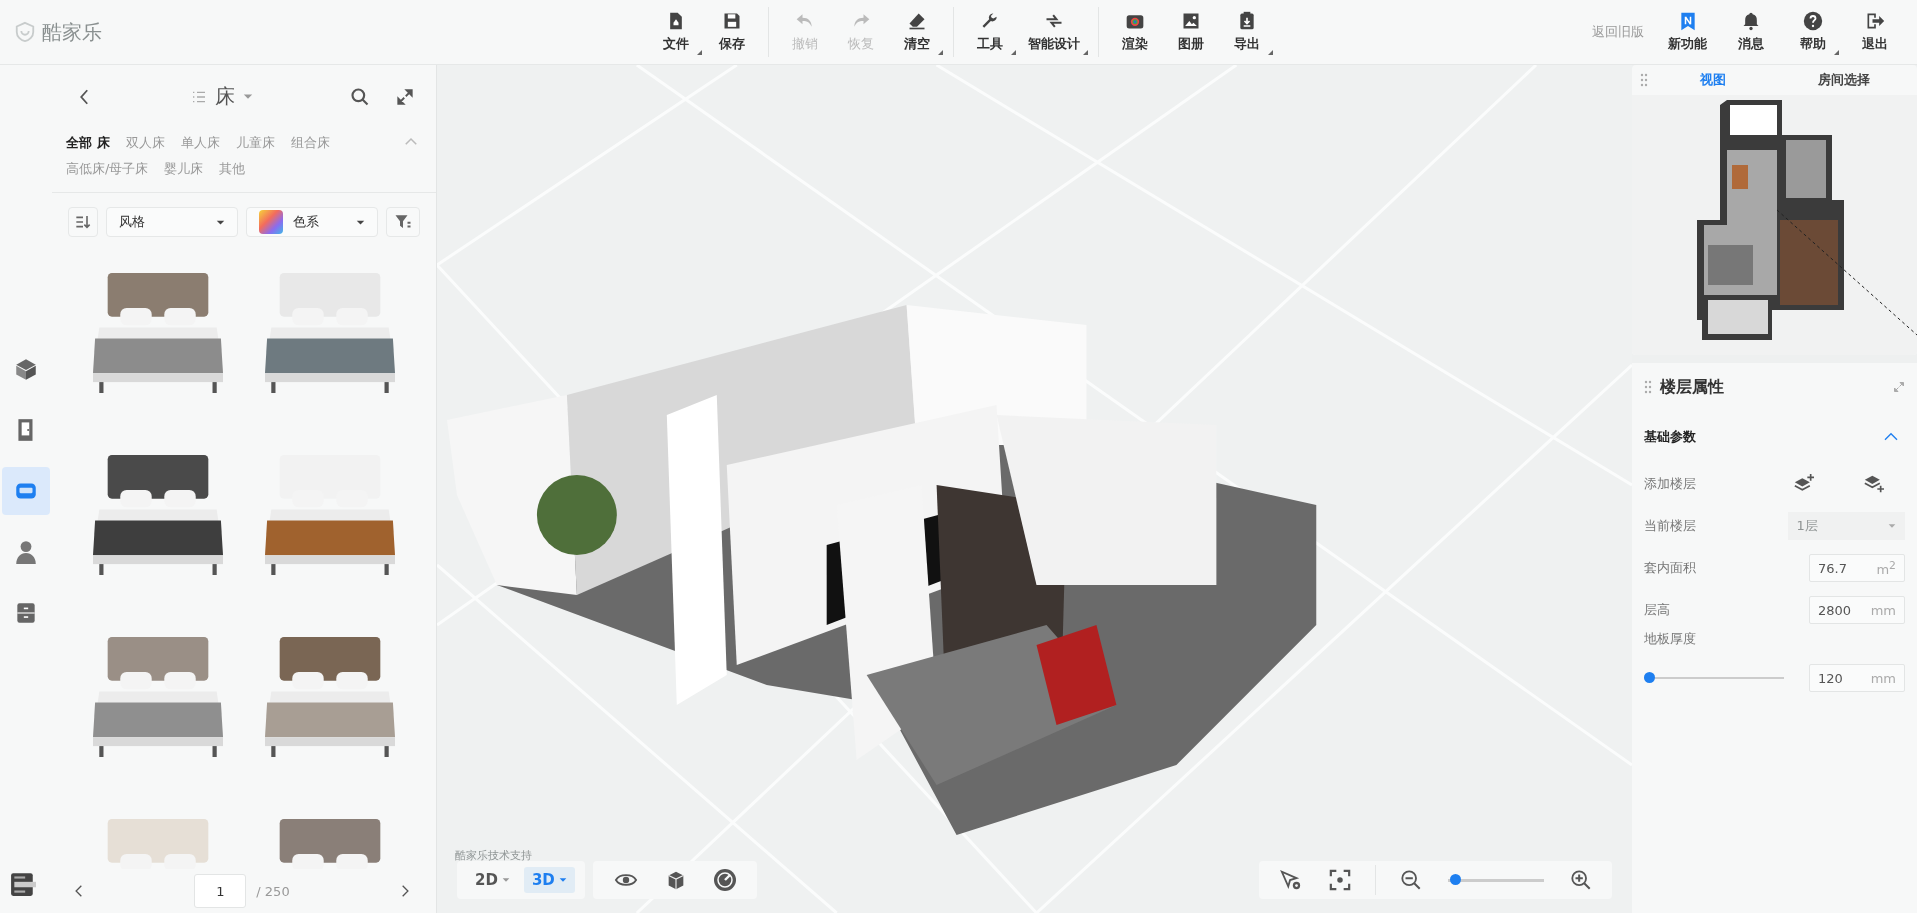 Image resolution: width=1917 pixels, height=913 pixels. Describe the element at coordinates (273, 891) in the screenshot. I see `page-total: / 250` at that location.